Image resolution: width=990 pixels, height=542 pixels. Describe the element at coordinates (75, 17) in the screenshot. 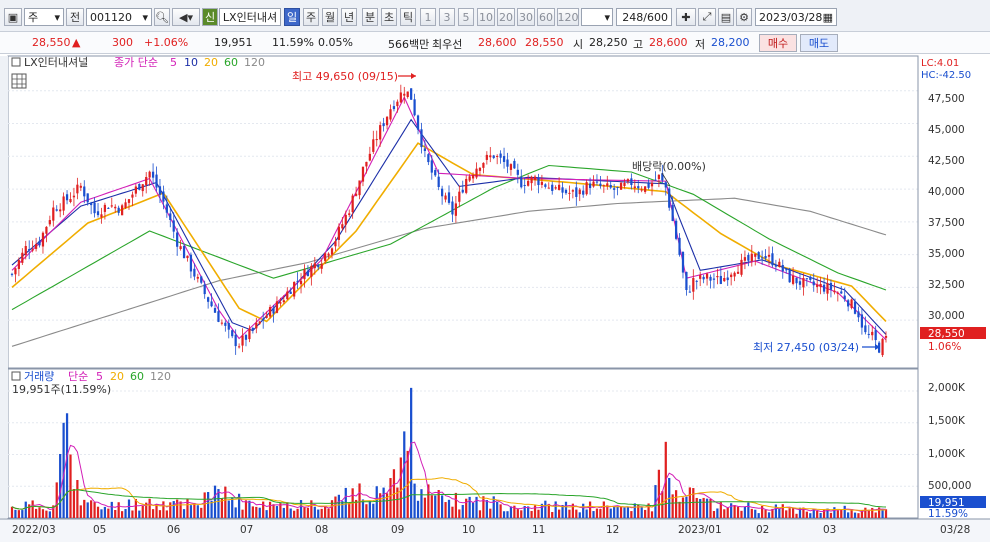

I see `prev-button: 전` at that location.